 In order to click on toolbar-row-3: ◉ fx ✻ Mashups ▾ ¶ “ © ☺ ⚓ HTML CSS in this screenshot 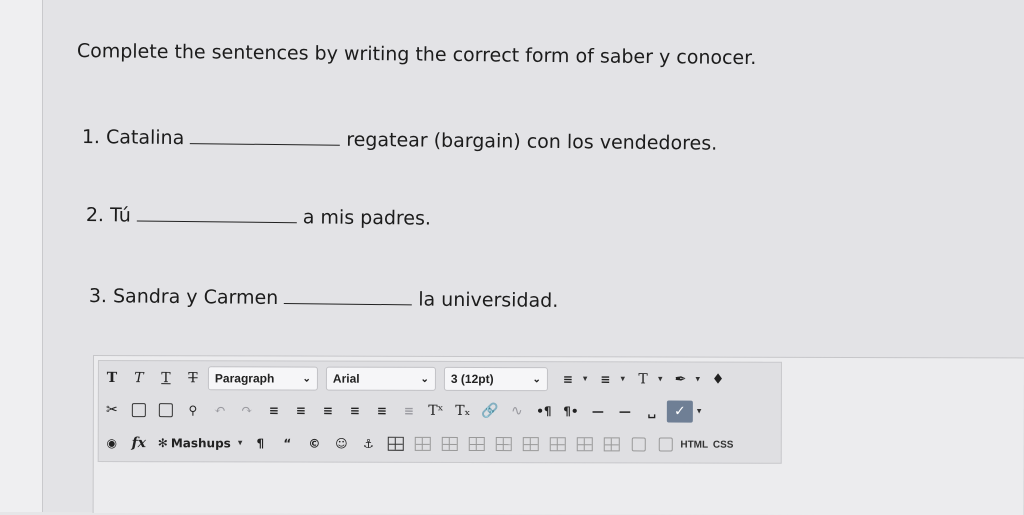, I will do `click(419, 444)`.